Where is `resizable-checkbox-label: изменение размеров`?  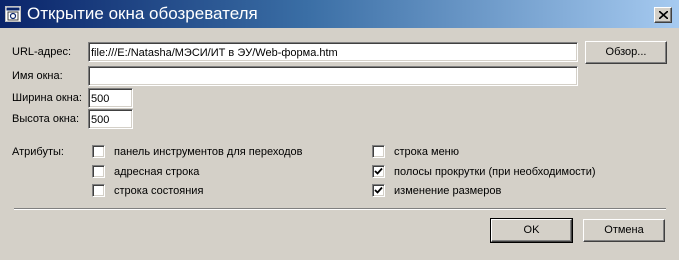 resizable-checkbox-label: изменение размеров is located at coordinates (447, 191).